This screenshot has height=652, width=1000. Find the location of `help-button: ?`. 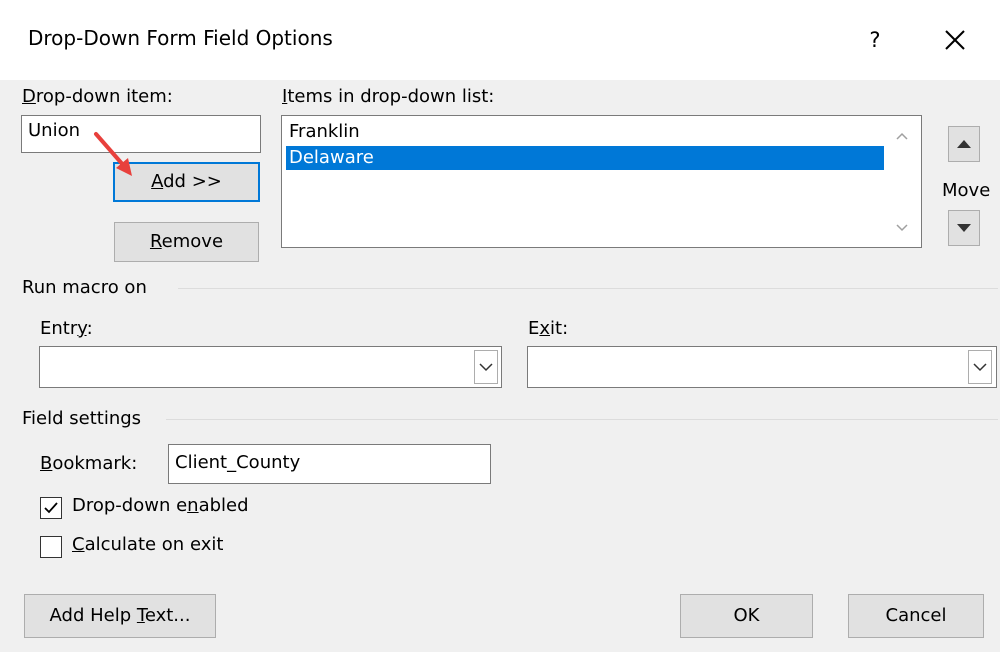

help-button: ? is located at coordinates (875, 40).